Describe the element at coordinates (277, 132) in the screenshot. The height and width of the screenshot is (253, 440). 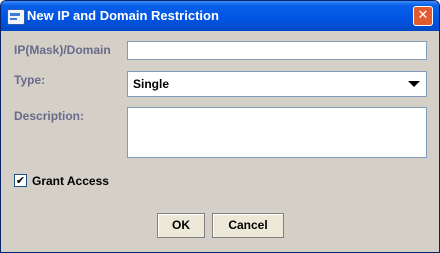
I see `description-textarea` at that location.